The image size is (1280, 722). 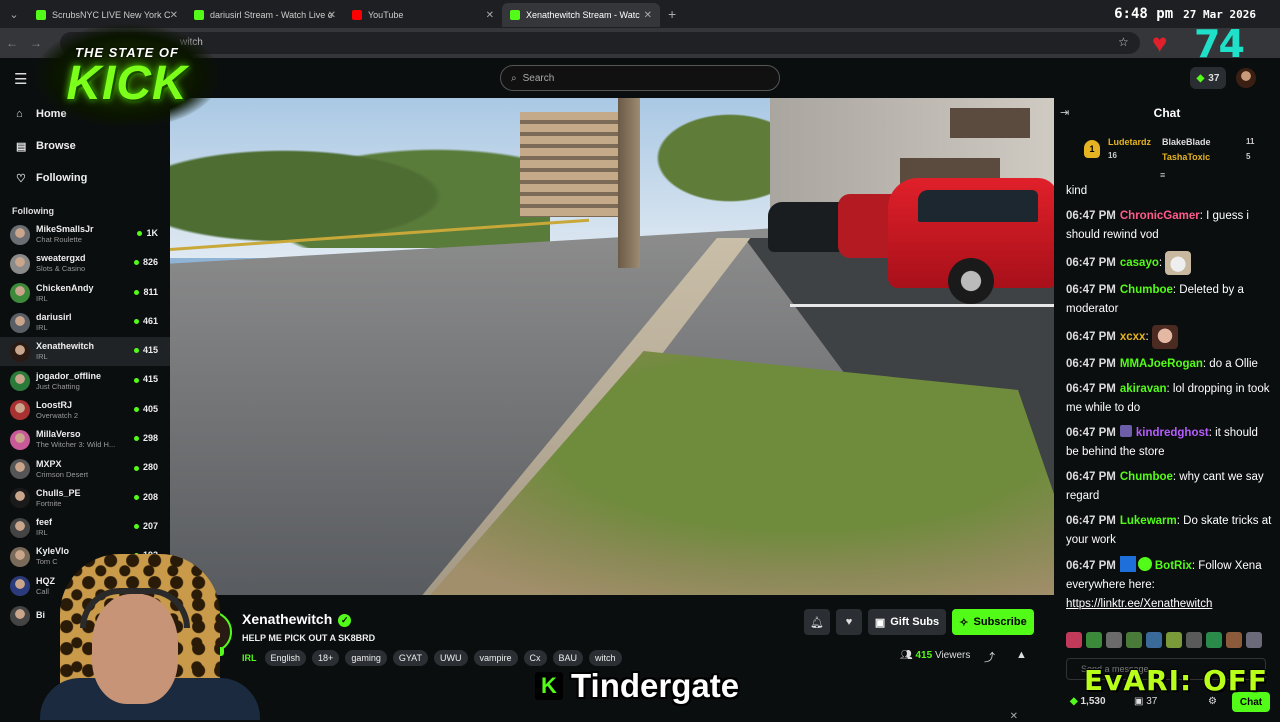 What do you see at coordinates (42, 328) in the screenshot?
I see `channel-category: IRL` at bounding box center [42, 328].